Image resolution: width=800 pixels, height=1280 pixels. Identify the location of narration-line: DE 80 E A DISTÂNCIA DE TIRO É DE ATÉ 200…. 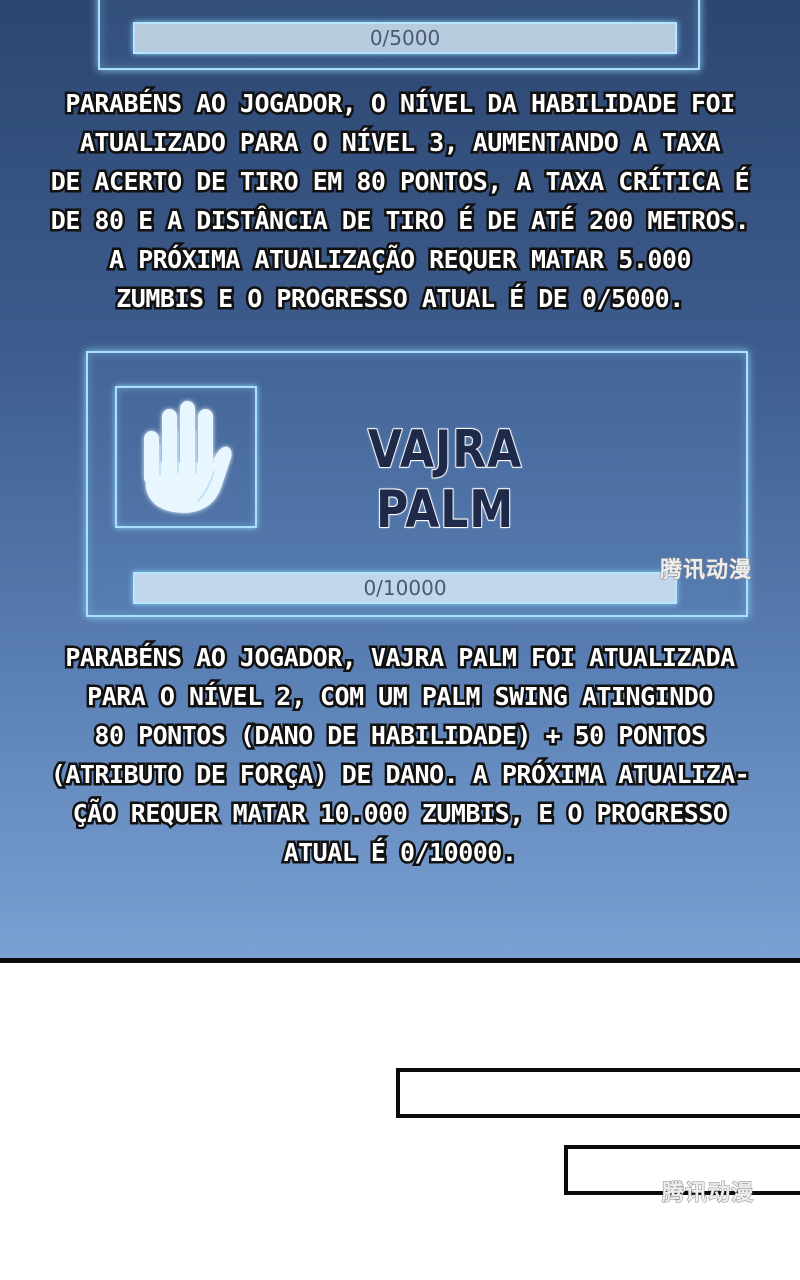
(400, 221).